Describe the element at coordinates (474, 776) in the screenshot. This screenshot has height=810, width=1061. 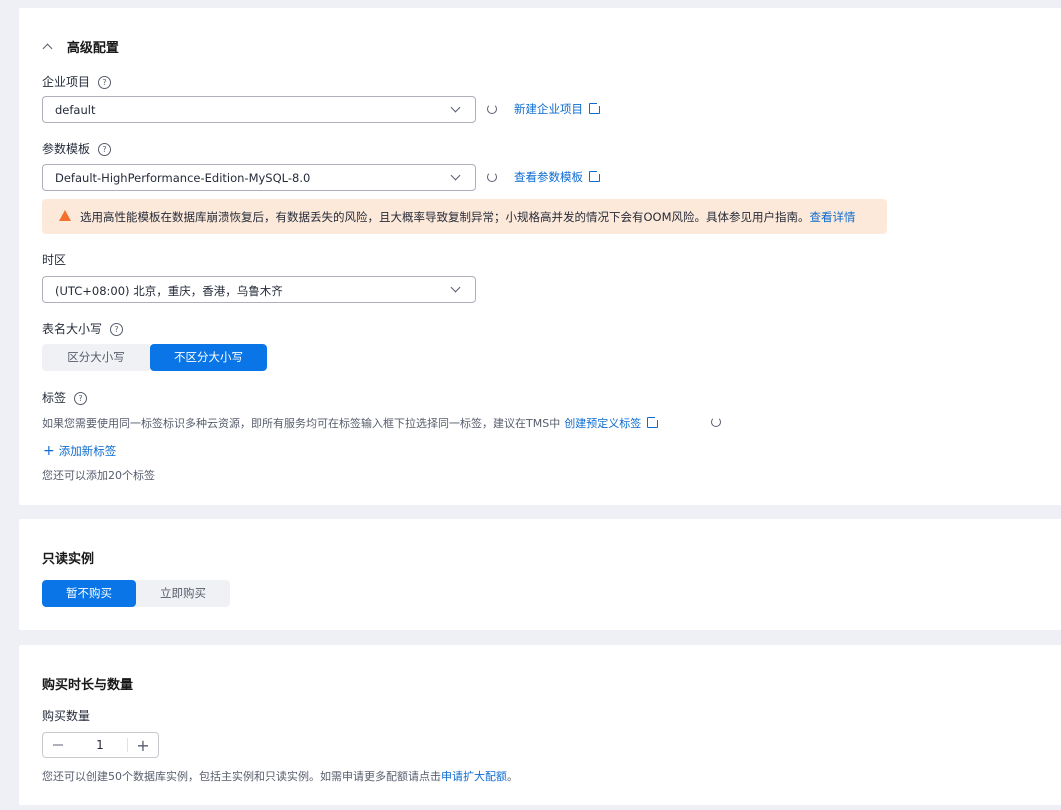
I see `request-quota-link: 申请扩大配额` at that location.